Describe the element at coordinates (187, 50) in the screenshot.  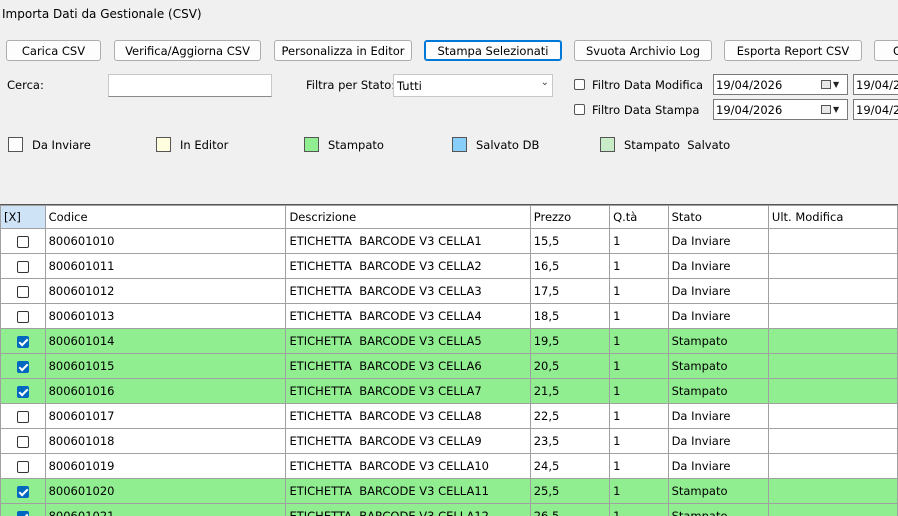
I see `verify-update-csv-button: Verifica/Aggiorna CSV` at that location.